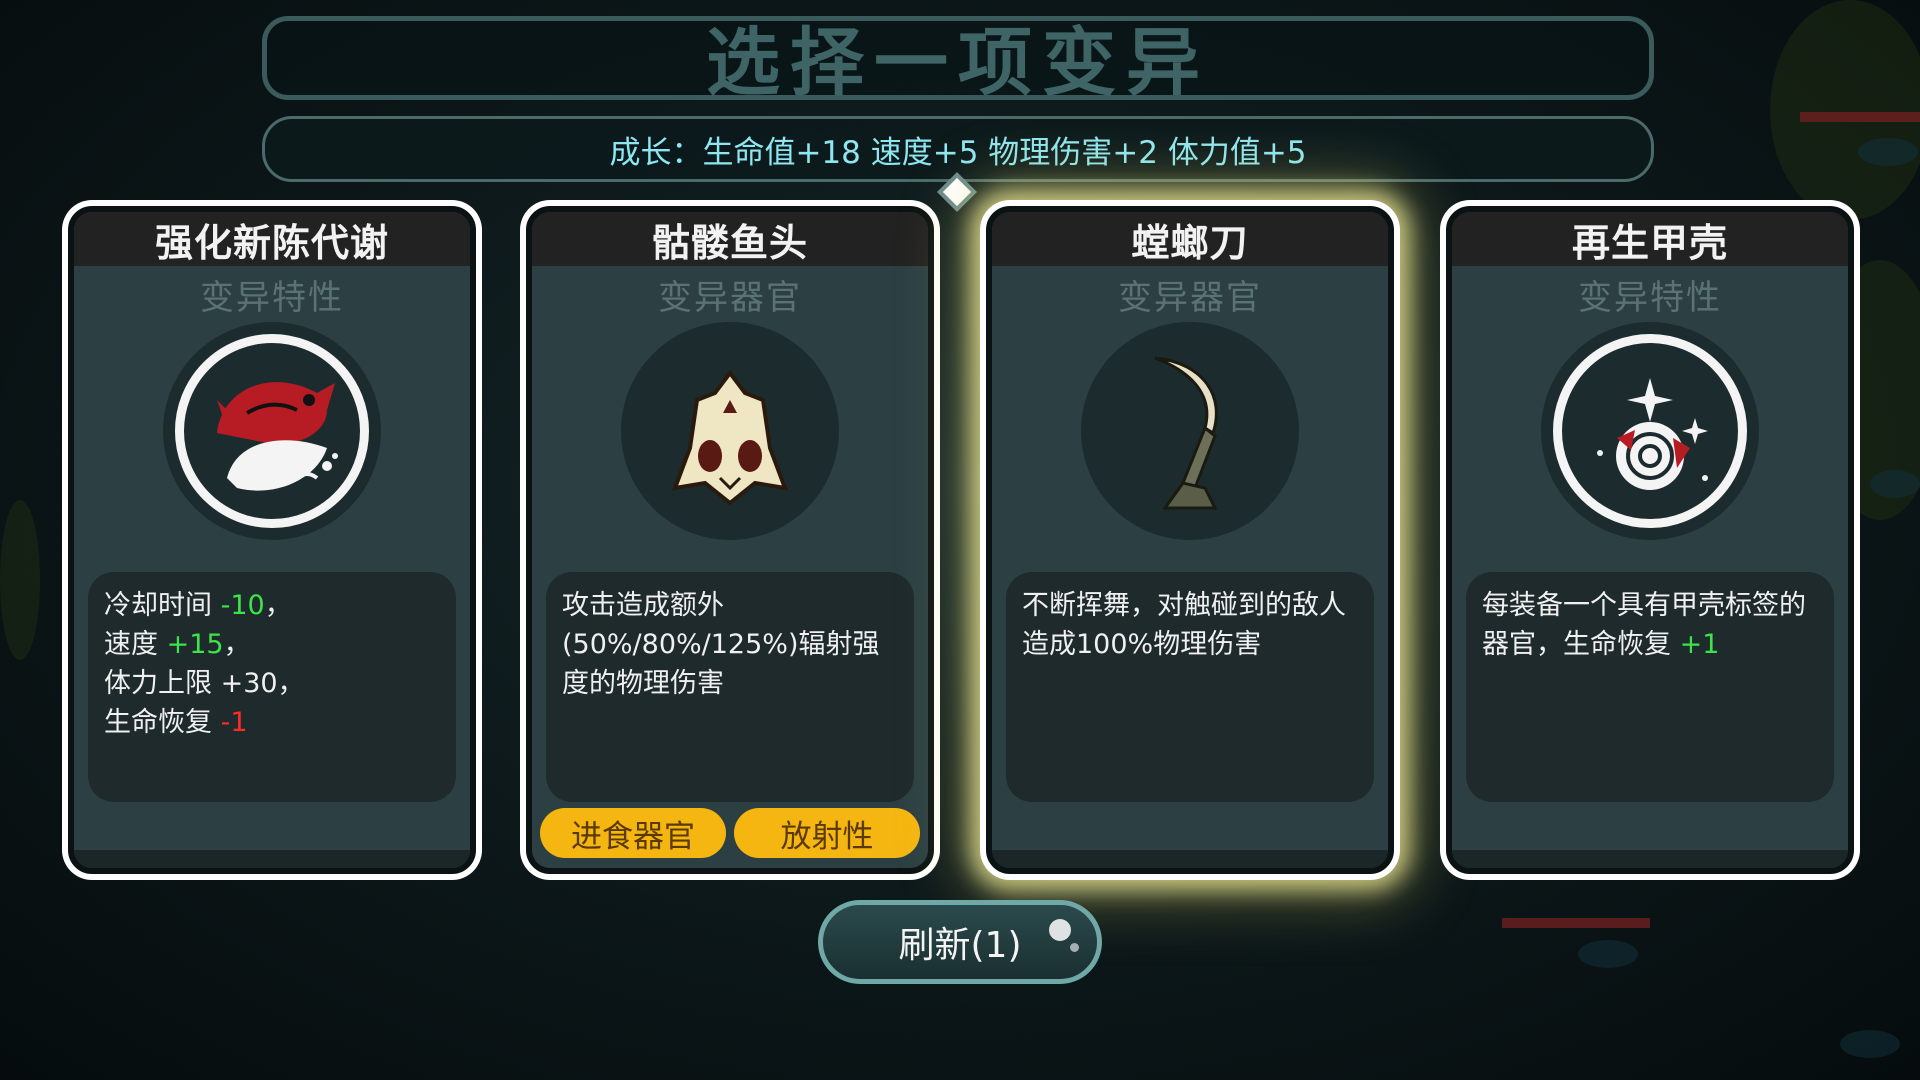 This screenshot has width=1920, height=1080. Describe the element at coordinates (827, 833) in the screenshot. I see `tag-radioactive: 放射性` at that location.